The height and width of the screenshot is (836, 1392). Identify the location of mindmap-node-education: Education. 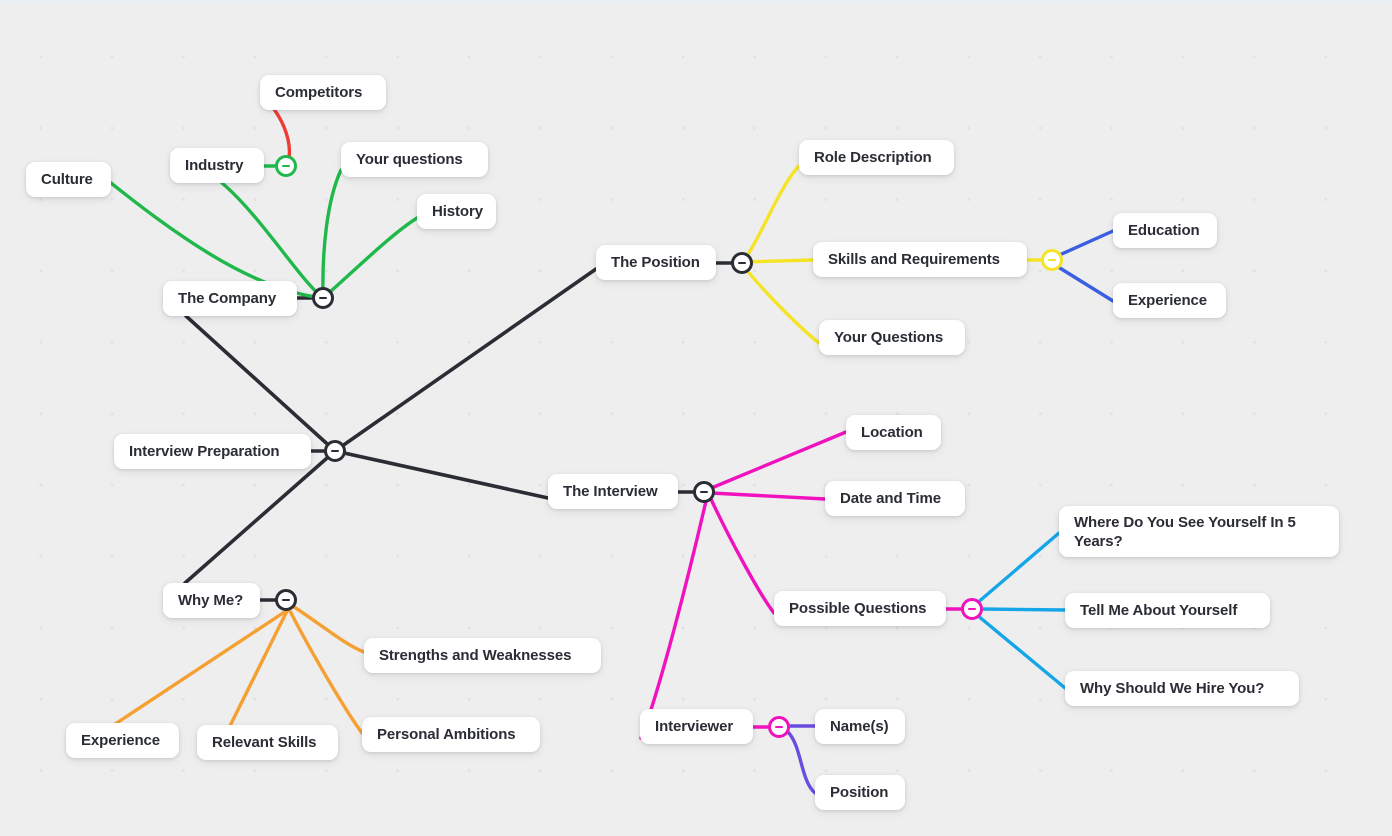
(1165, 230).